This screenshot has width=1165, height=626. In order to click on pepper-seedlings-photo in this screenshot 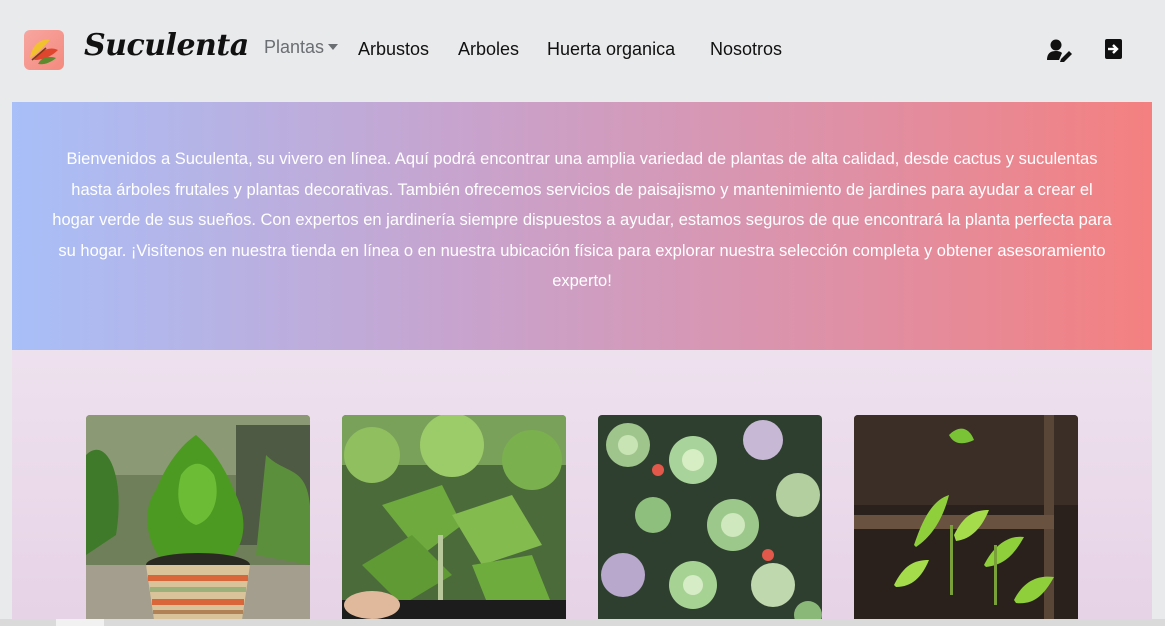, I will do `click(966, 520)`.